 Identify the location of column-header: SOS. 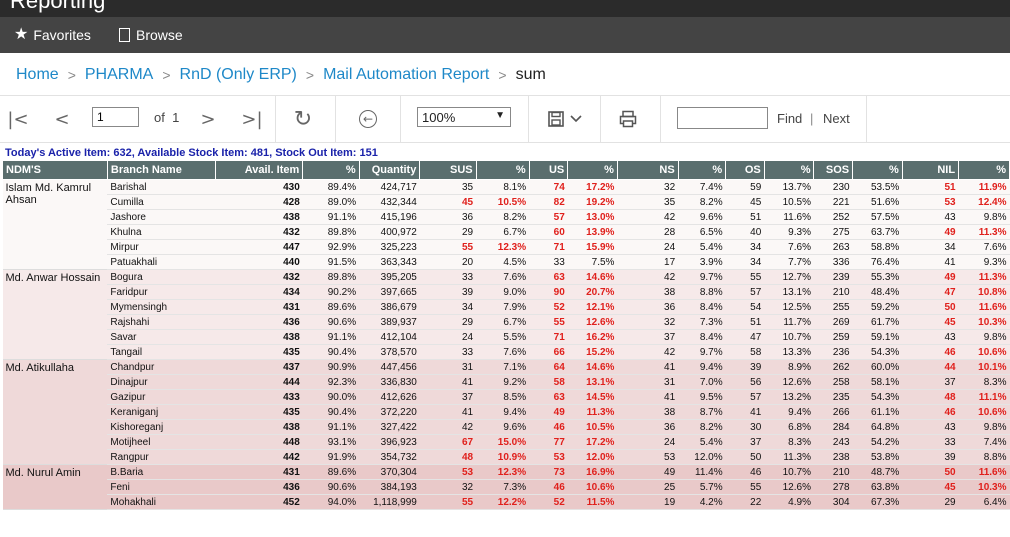
(833, 170).